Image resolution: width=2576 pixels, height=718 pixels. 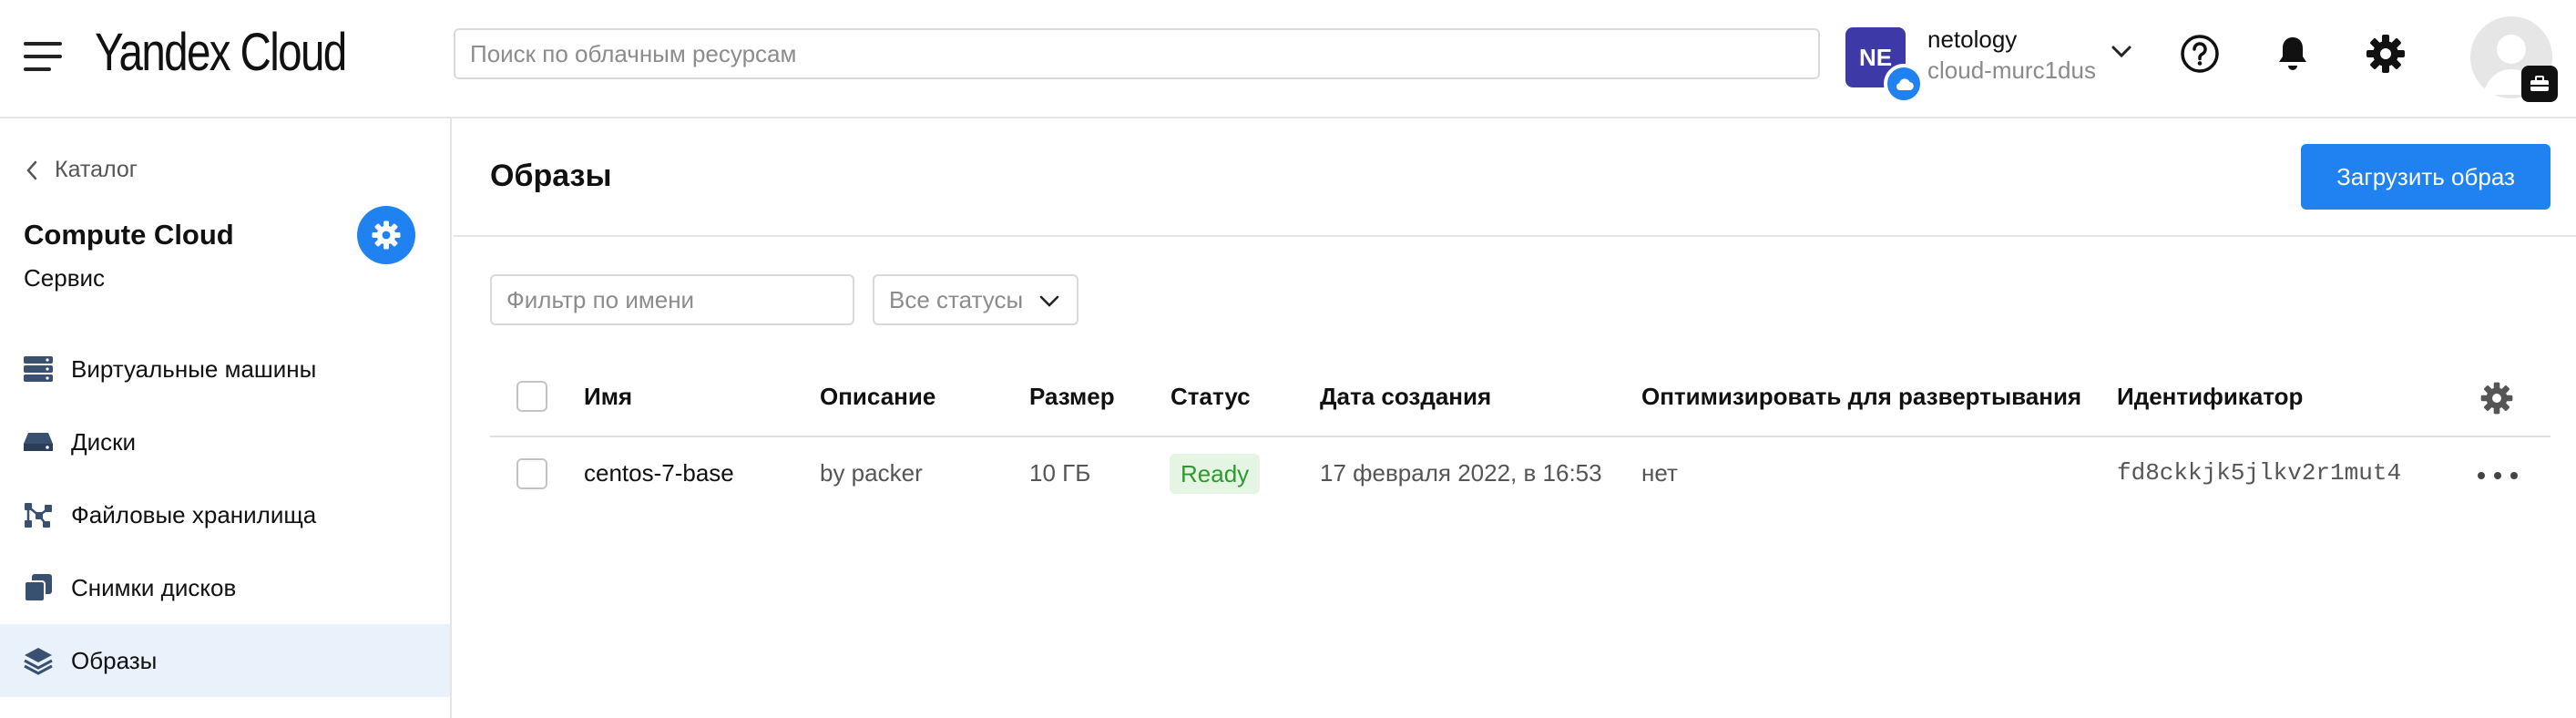 I want to click on snapshots-icon, so click(x=38, y=588).